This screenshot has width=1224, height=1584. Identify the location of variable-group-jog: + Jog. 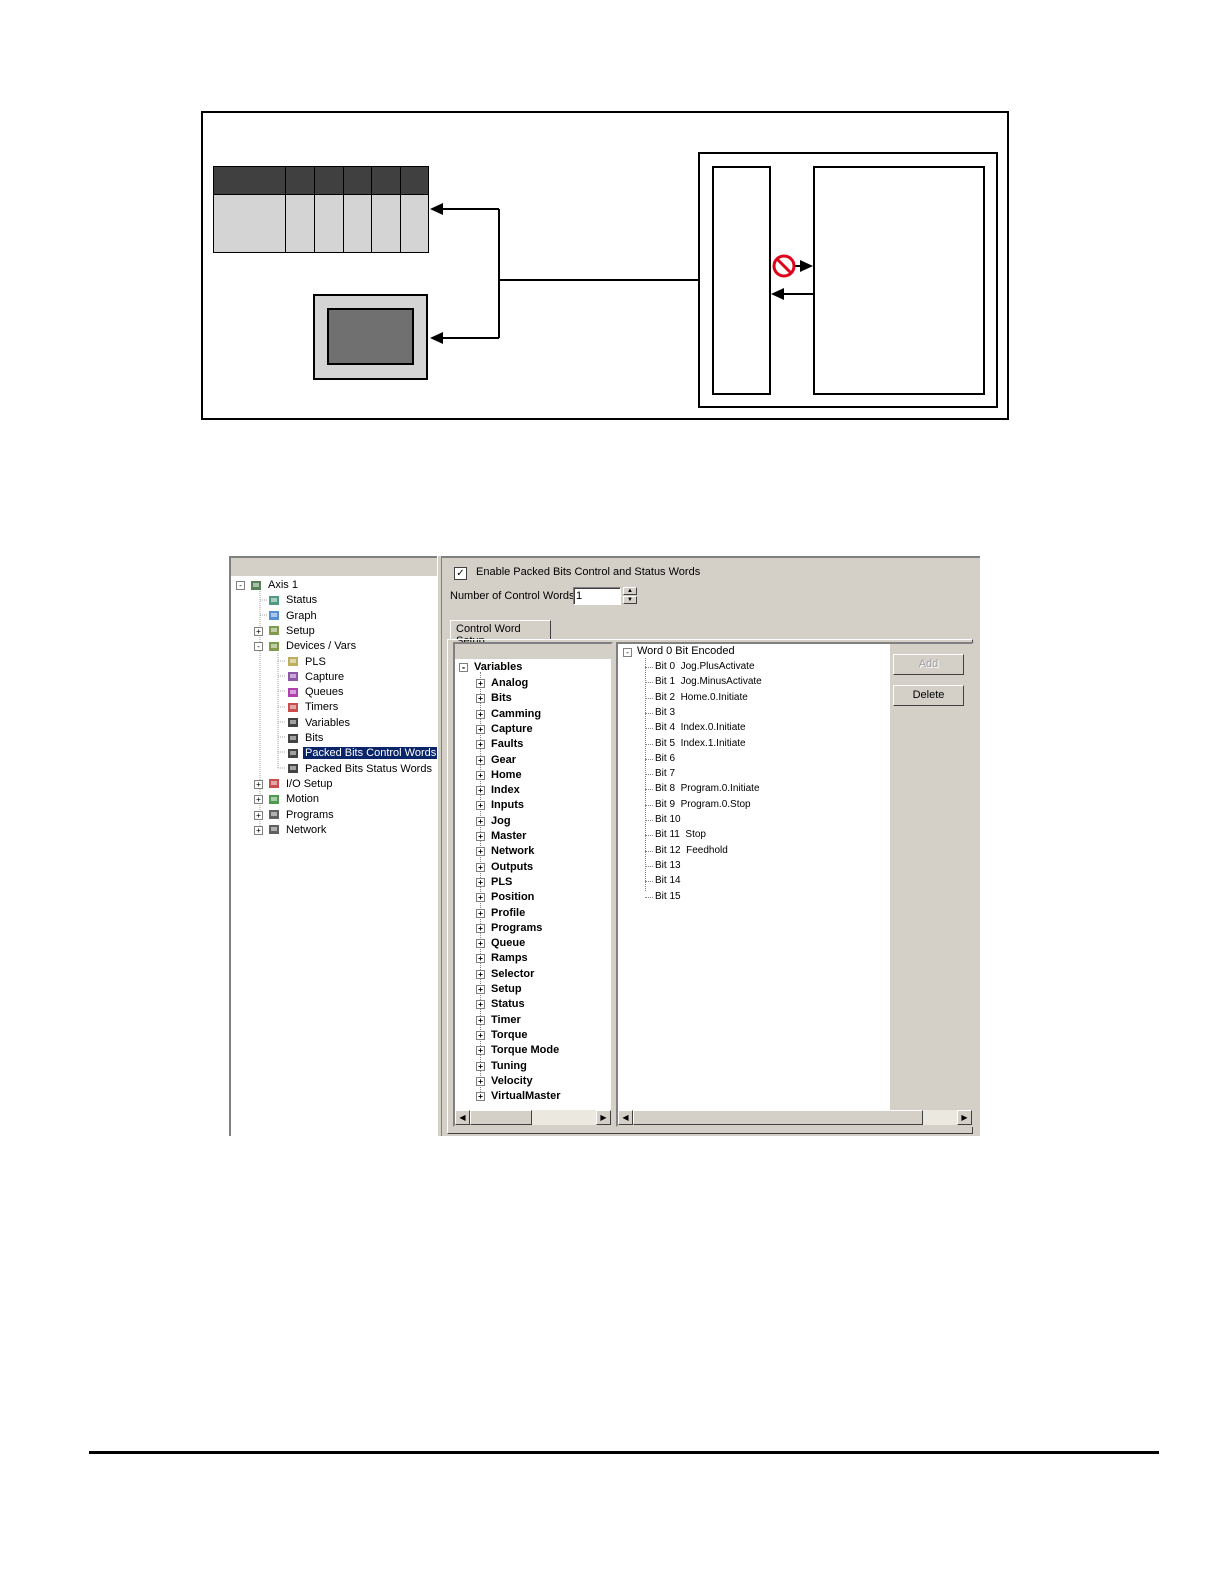
(493, 821).